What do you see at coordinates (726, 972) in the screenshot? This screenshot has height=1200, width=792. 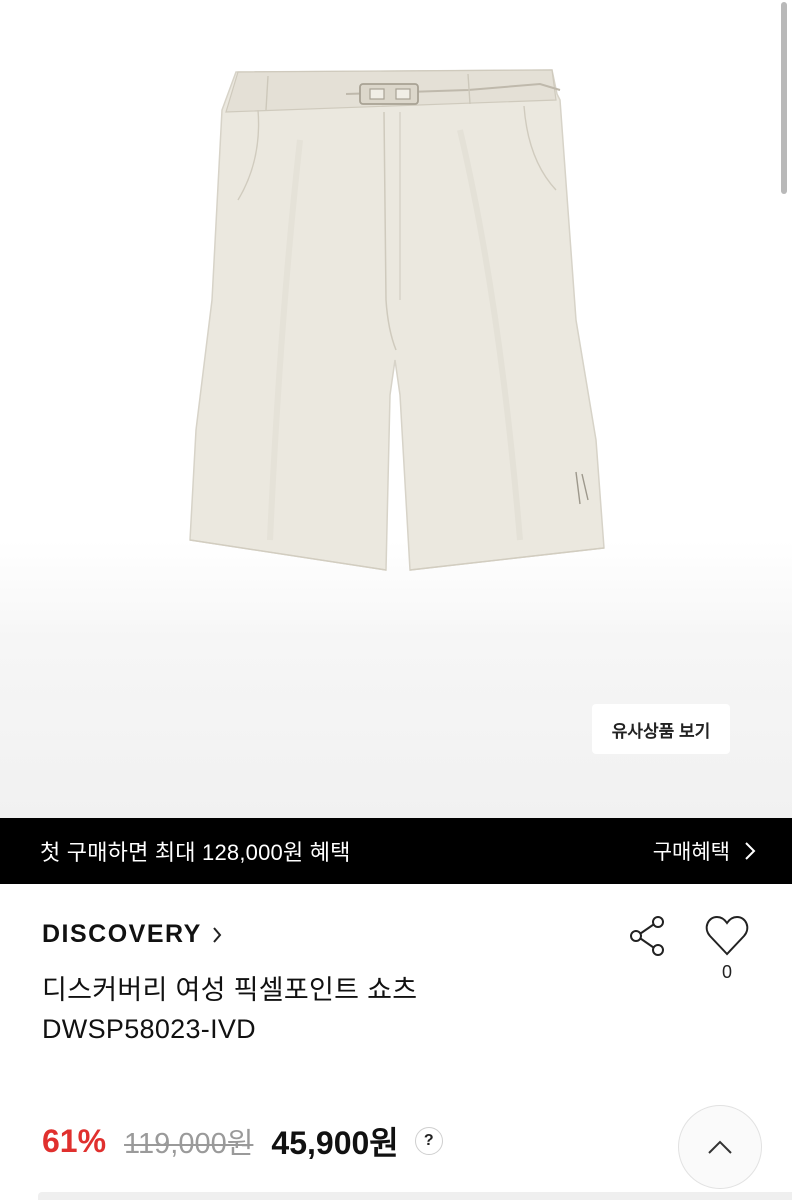 I see `like-count: 0` at bounding box center [726, 972].